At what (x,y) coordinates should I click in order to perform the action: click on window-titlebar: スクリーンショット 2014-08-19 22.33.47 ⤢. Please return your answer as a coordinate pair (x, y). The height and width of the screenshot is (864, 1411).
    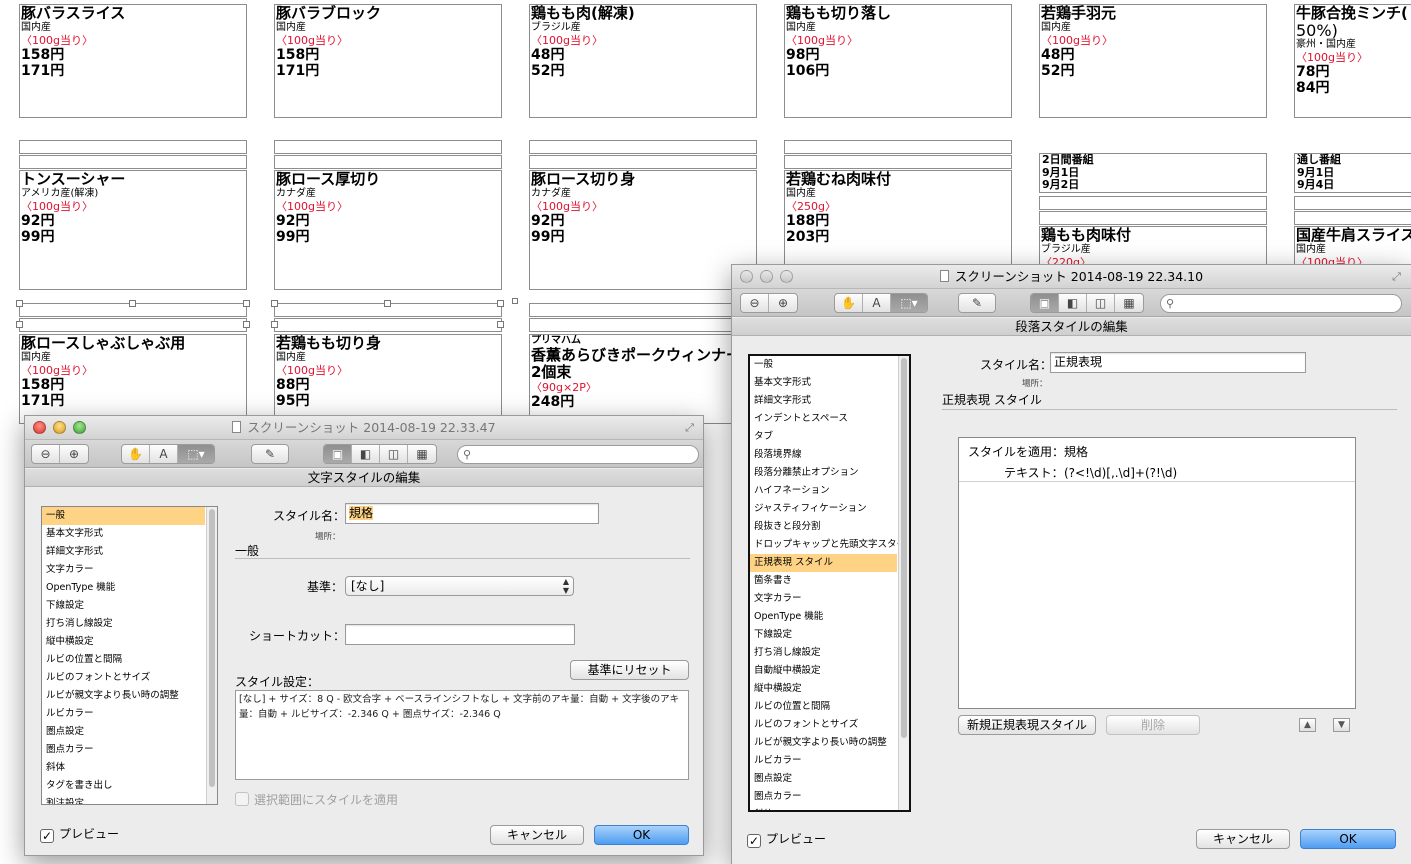
    Looking at the image, I should click on (364, 428).